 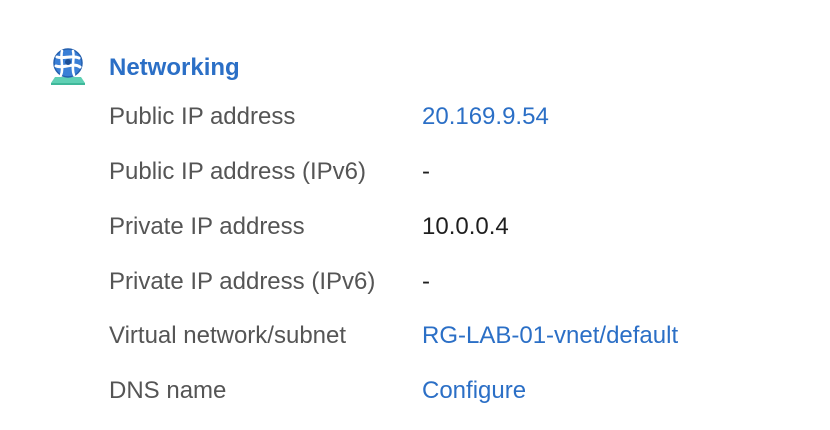 What do you see at coordinates (207, 226) in the screenshot?
I see `property-label: Private IP address` at bounding box center [207, 226].